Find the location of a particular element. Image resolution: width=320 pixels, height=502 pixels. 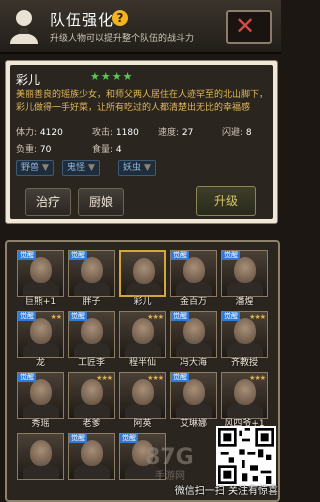

stat-dodge: 闪避: 8 is located at coordinates (237, 133).